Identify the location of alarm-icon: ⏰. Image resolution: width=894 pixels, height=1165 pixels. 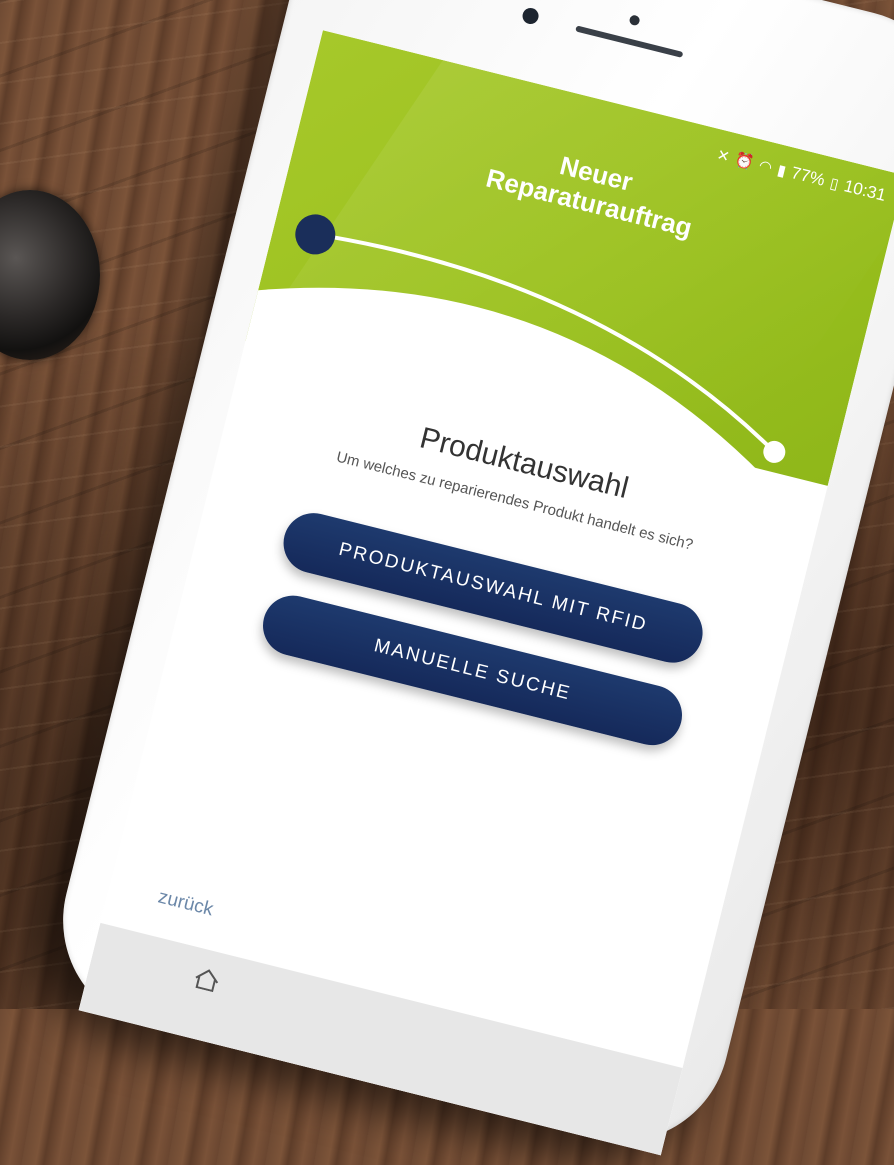
(744, 161).